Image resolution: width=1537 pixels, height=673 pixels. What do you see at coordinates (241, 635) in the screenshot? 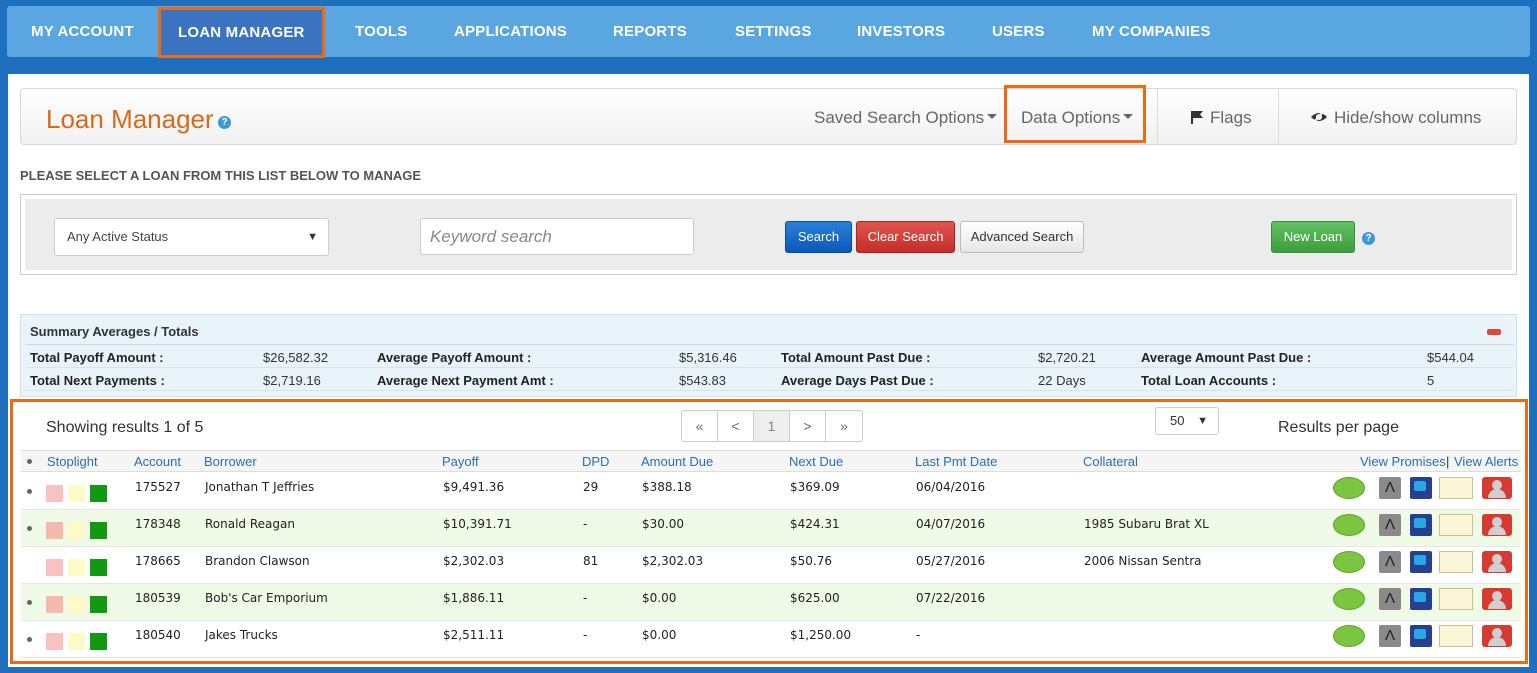
I see `borrower-cell: Jakes Trucks` at bounding box center [241, 635].